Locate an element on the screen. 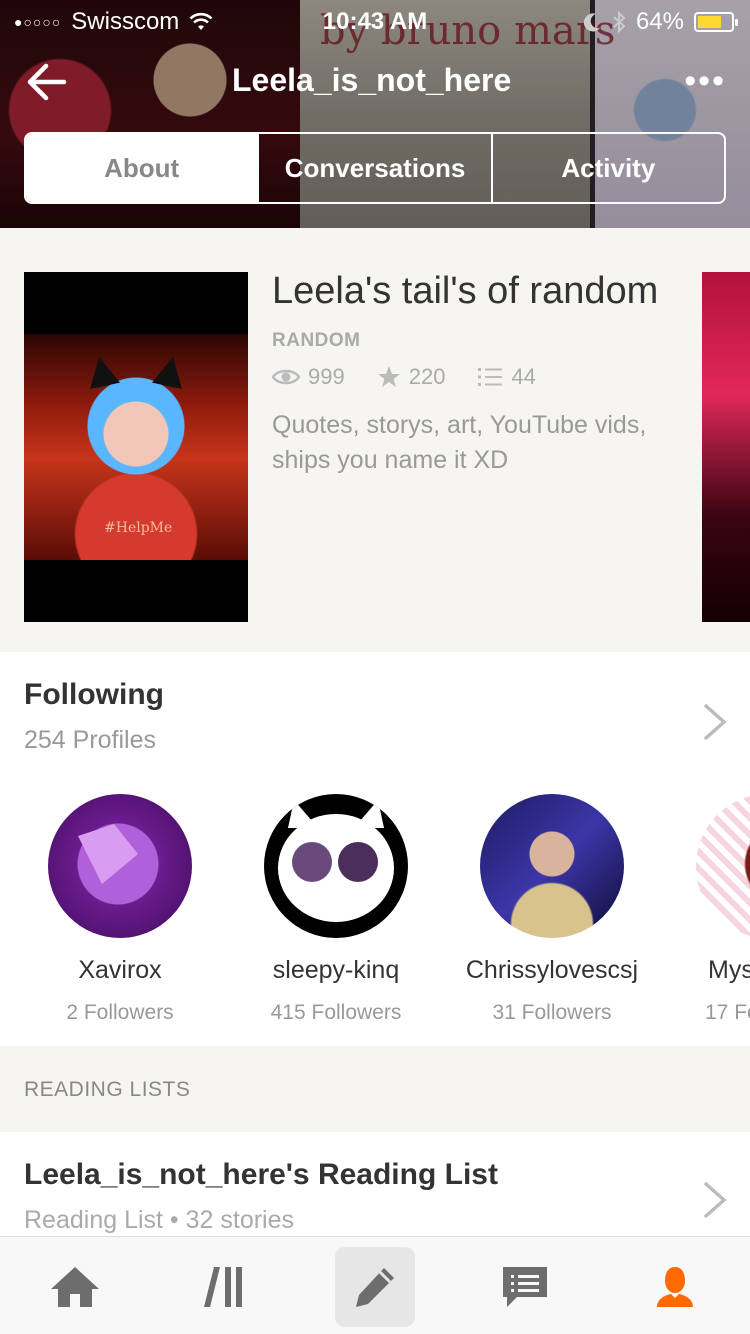 This screenshot has width=750, height=1334. reading-list-title: Leela_is_not_here's Reading List is located at coordinates (261, 1174).